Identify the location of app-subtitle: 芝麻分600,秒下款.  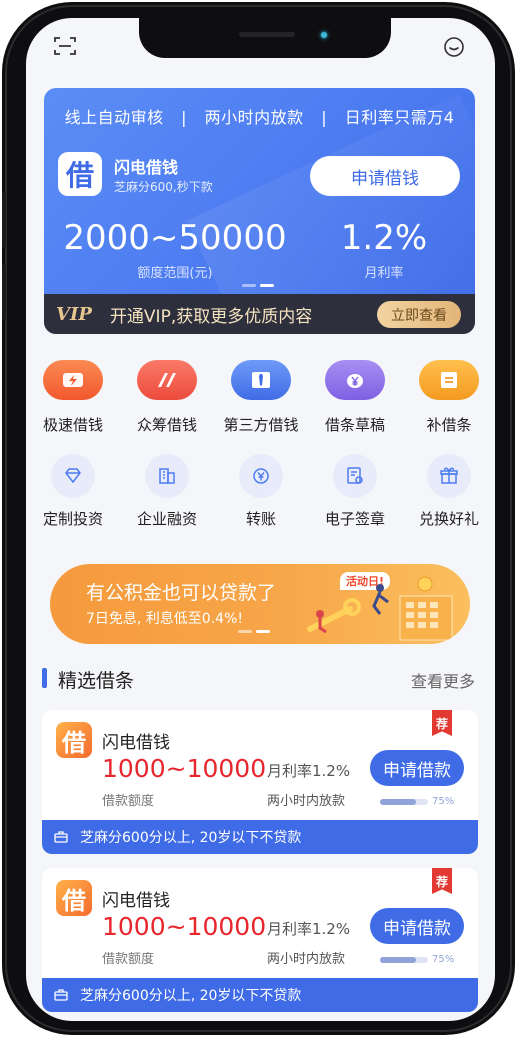
(163, 187).